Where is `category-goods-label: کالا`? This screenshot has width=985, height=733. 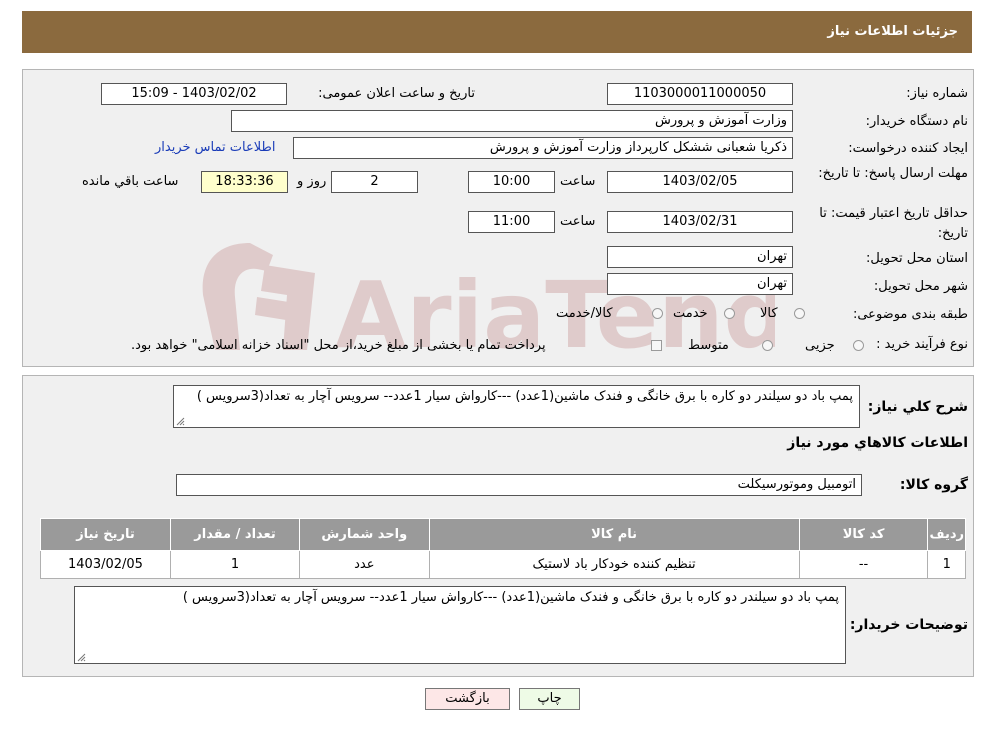 category-goods-label: کالا is located at coordinates (769, 313).